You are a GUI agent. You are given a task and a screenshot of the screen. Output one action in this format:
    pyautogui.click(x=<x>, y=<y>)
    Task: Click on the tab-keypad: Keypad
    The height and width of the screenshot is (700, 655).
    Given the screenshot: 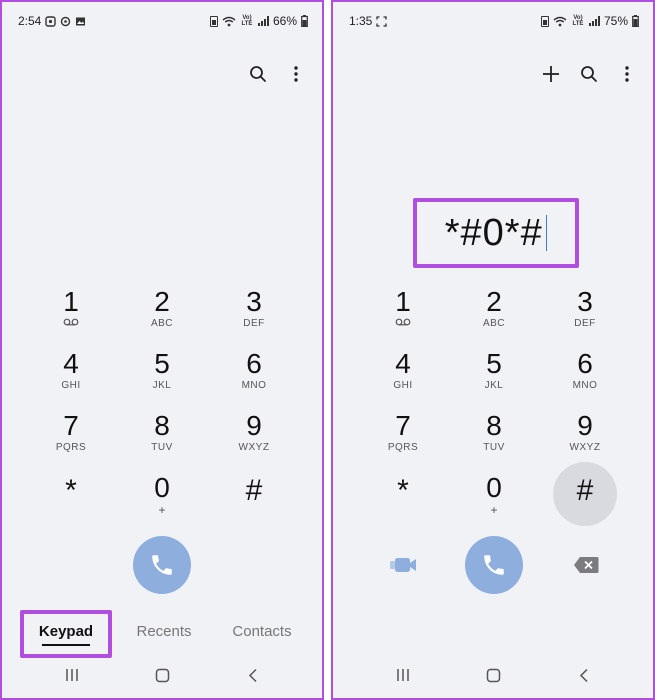 What is the action you would take?
    pyautogui.click(x=66, y=632)
    